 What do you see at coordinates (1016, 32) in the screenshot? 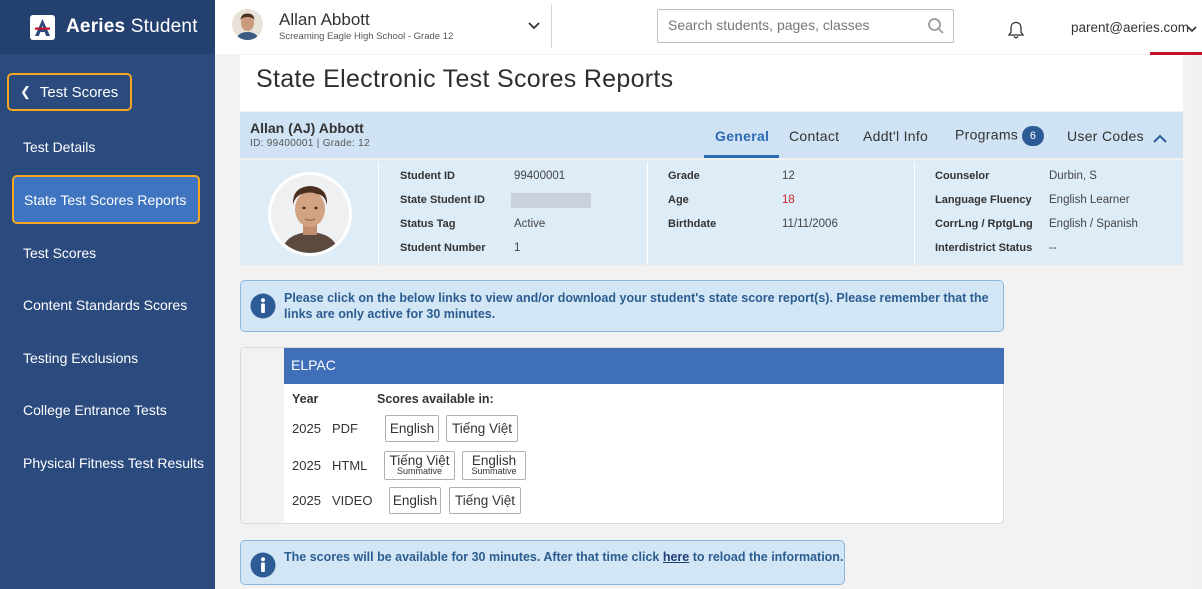
I see `bell-icon` at bounding box center [1016, 32].